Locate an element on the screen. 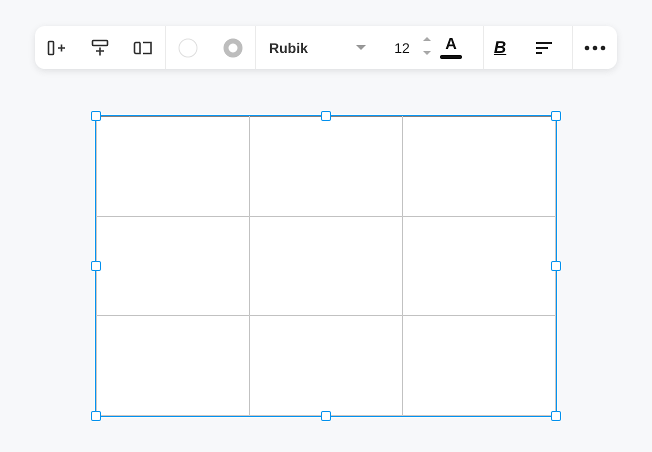  bold-button: B is located at coordinates (500, 48).